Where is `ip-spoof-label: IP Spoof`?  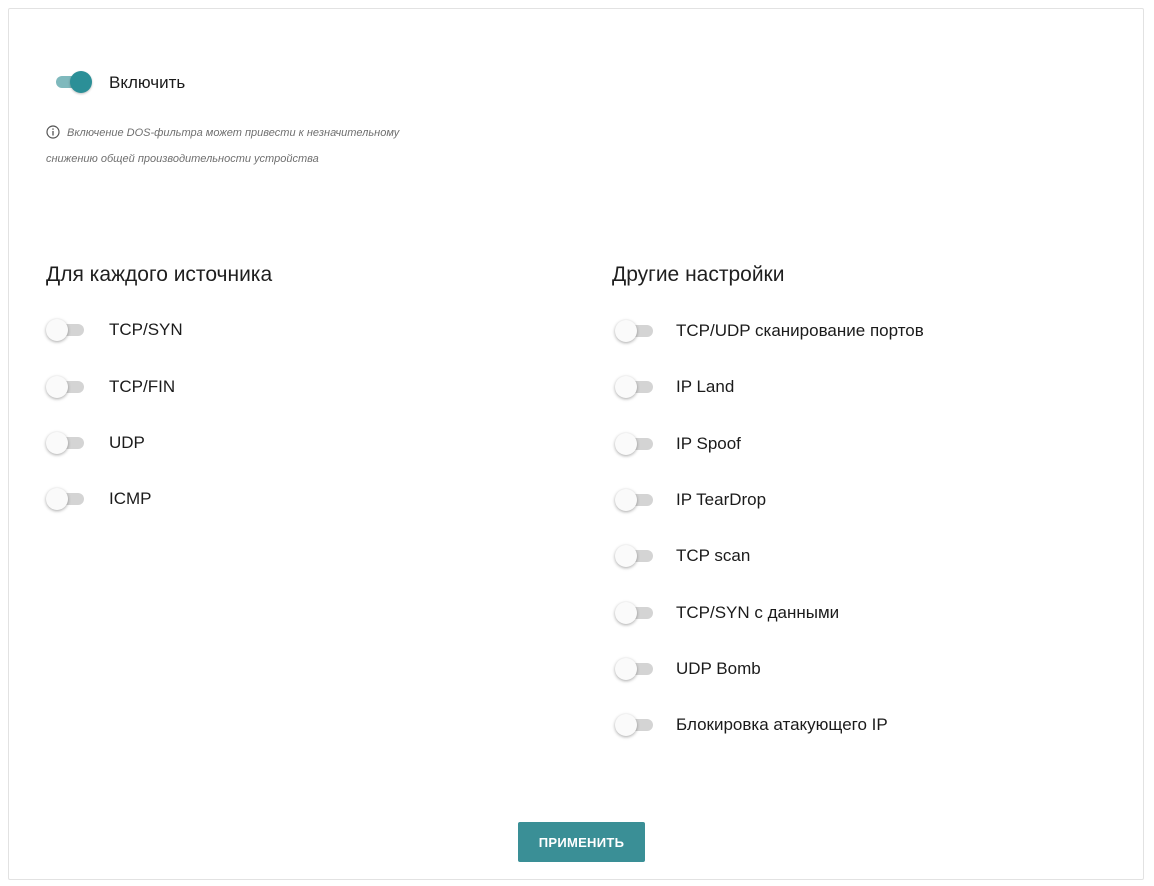 ip-spoof-label: IP Spoof is located at coordinates (708, 443).